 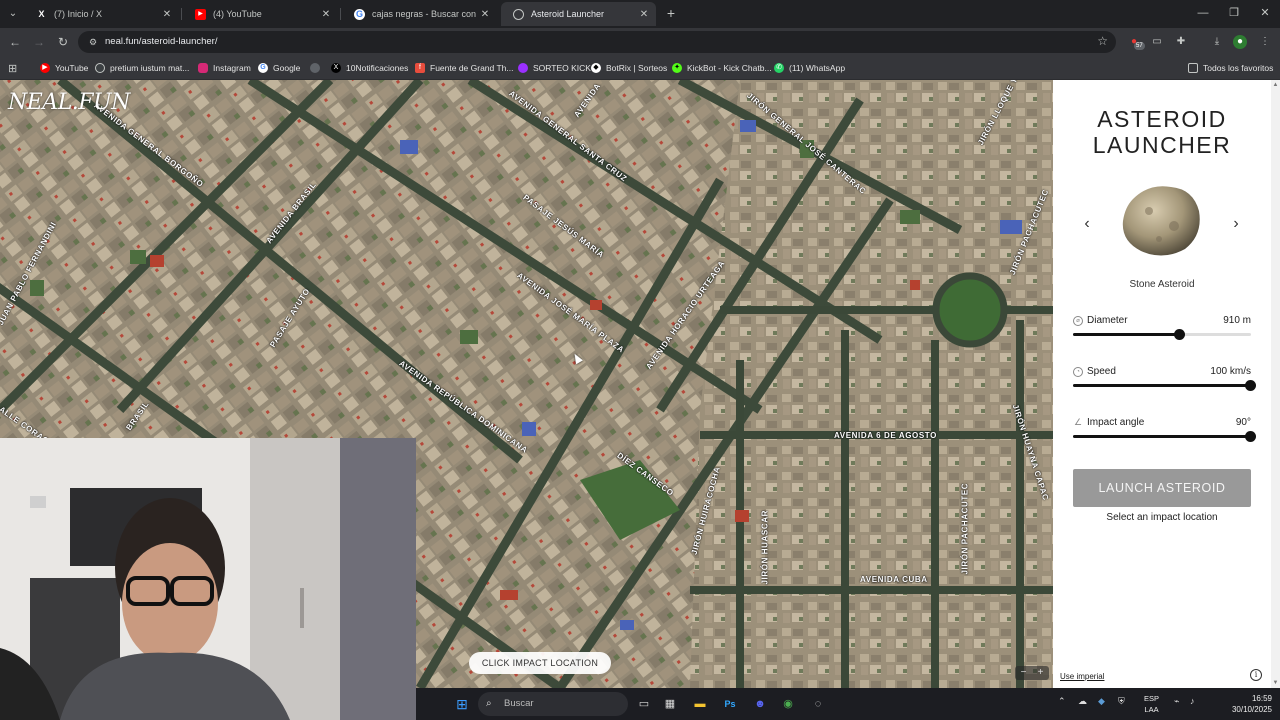 What do you see at coordinates (462, 704) in the screenshot?
I see `windows-start-icon: ⊞` at bounding box center [462, 704].